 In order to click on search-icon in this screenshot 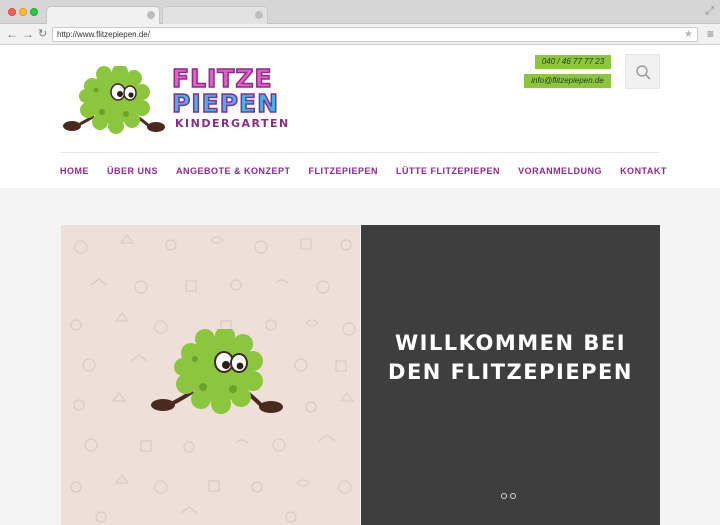, I will do `click(643, 72)`.